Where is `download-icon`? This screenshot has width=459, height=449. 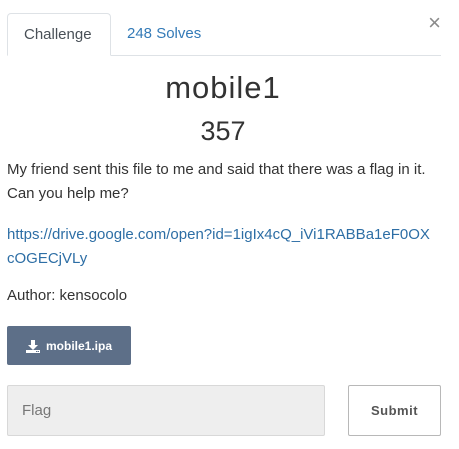
download-icon is located at coordinates (32, 346).